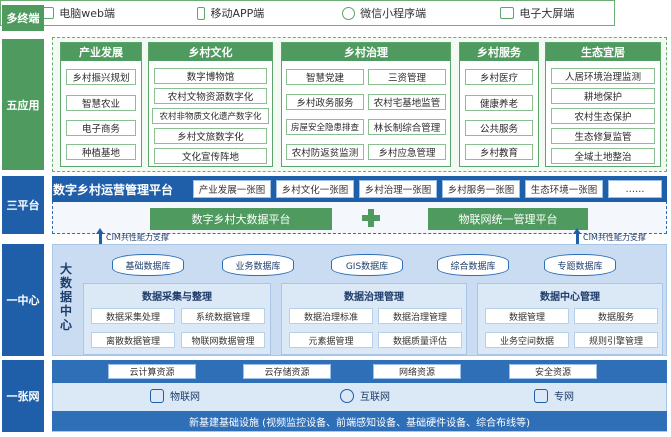 The image size is (671, 437). Describe the element at coordinates (137, 237) in the screenshot. I see `cim-support-left: CIM共性能力支撑` at that location.